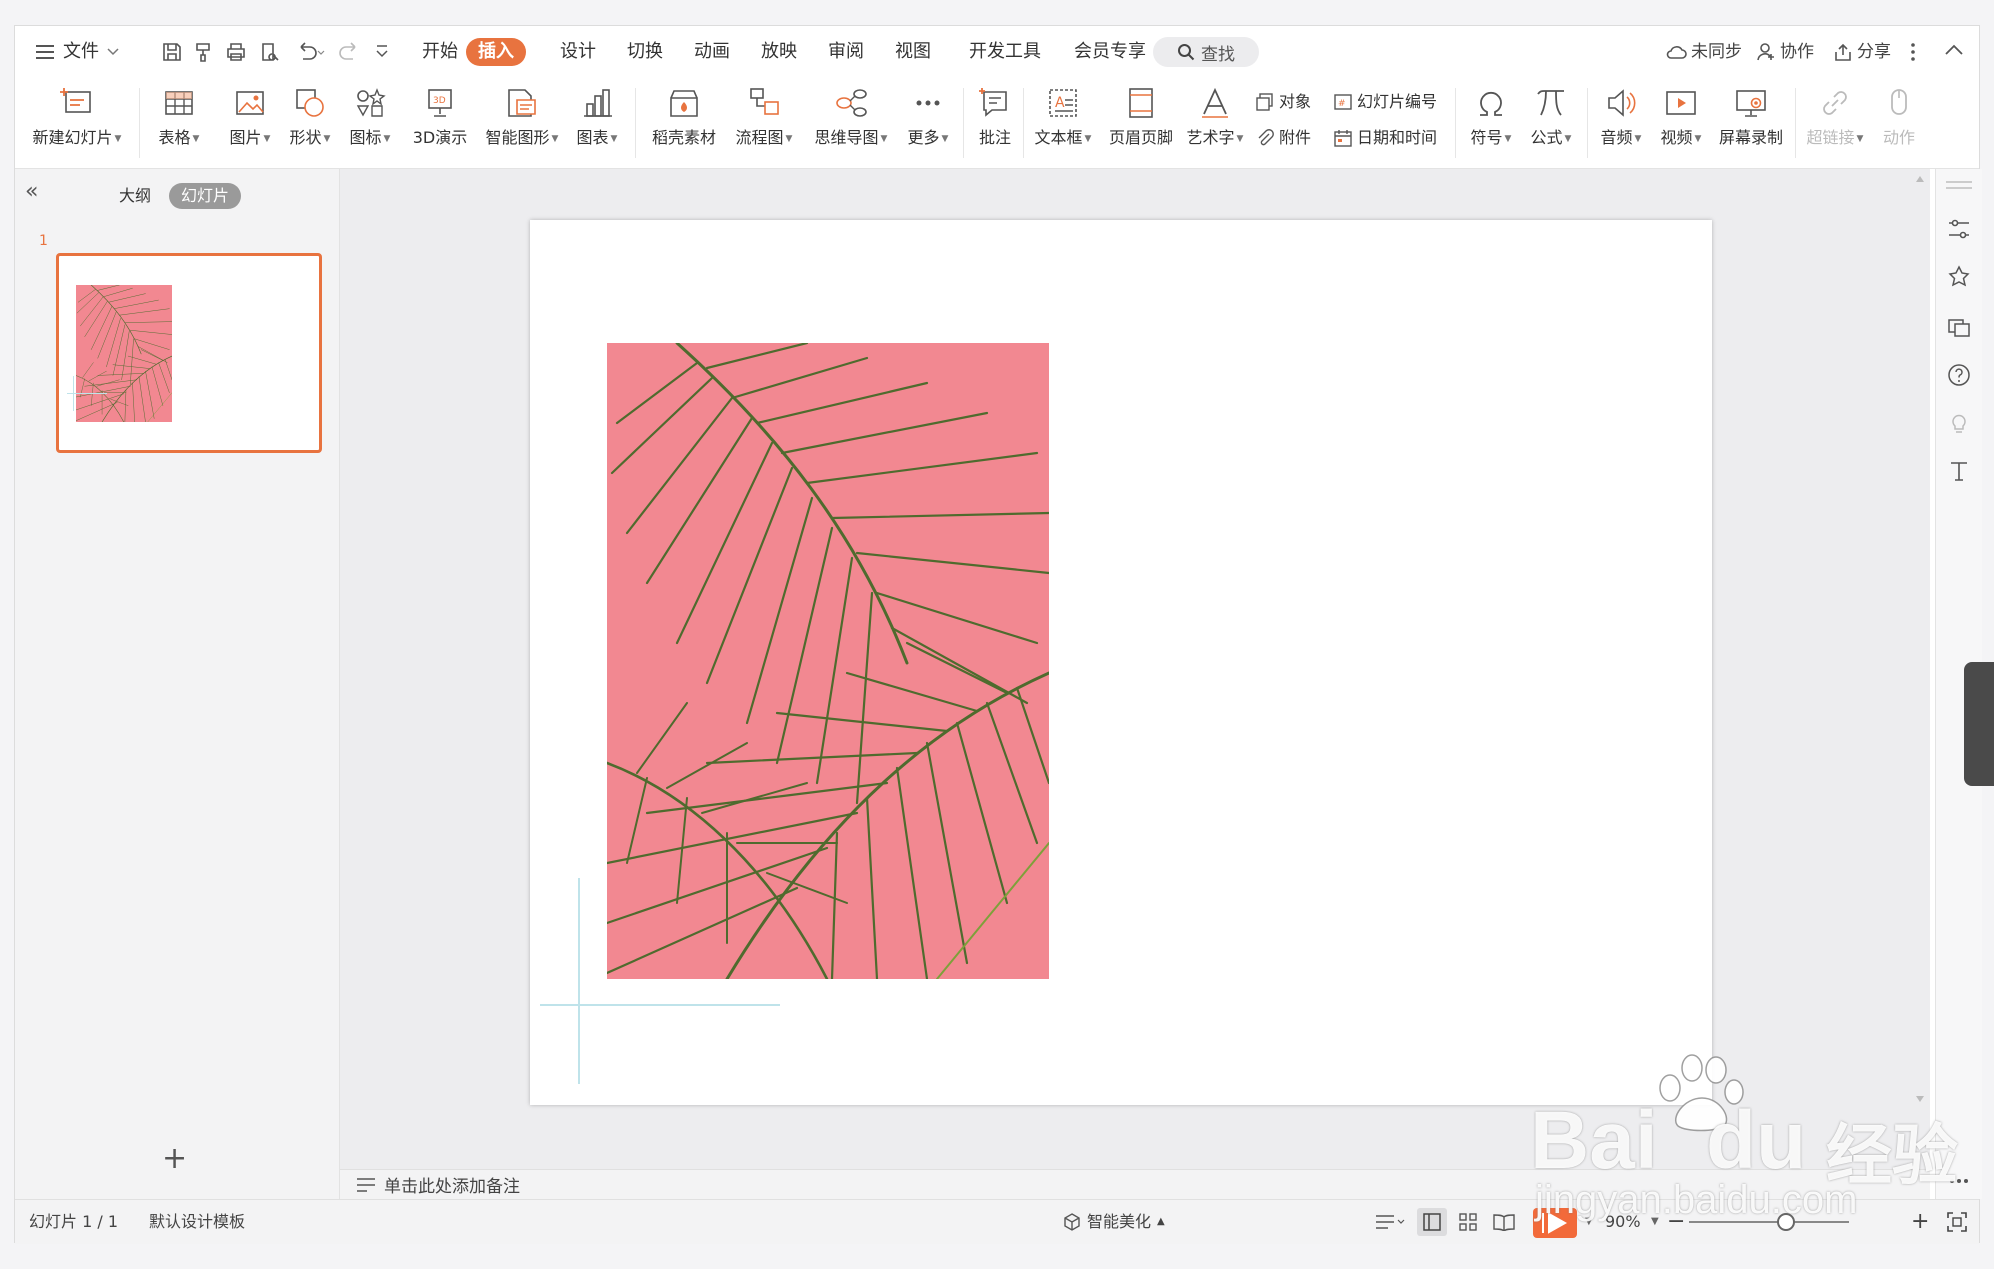  Describe the element at coordinates (204, 52) in the screenshot. I see `format-painter-icon` at that location.